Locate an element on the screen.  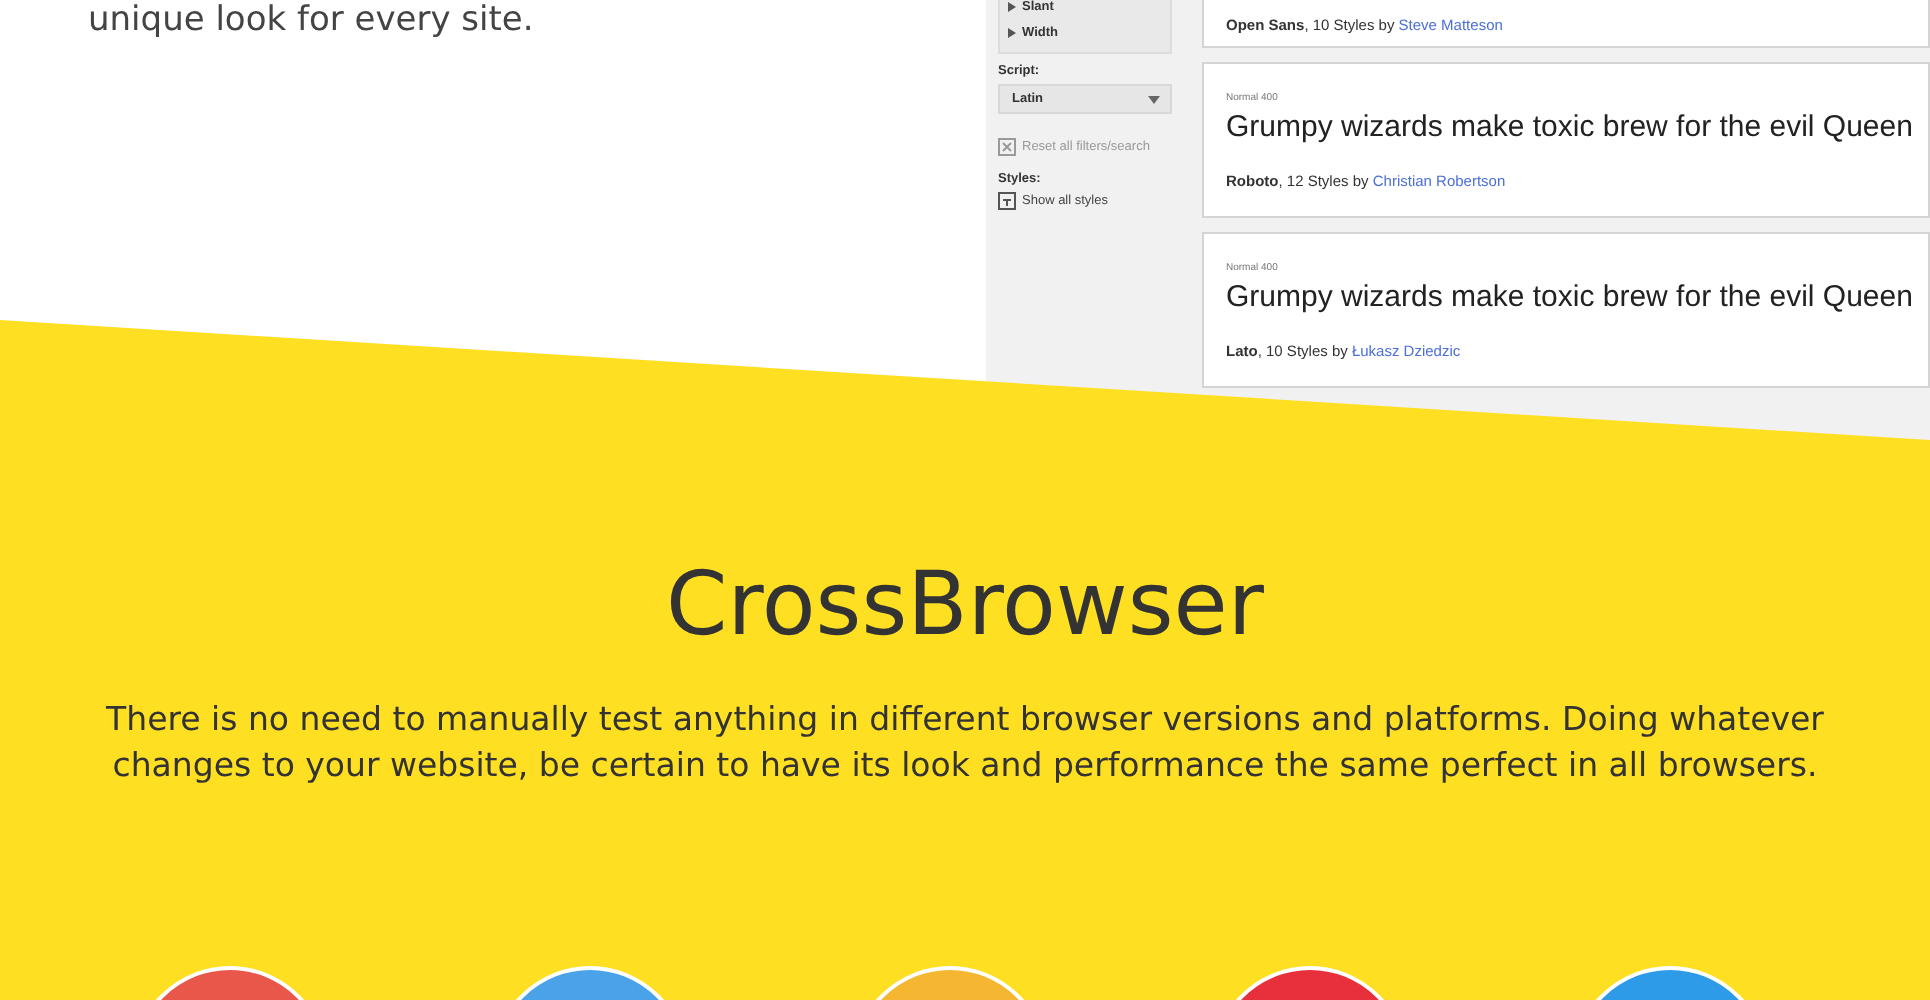
close-icon is located at coordinates (1007, 147).